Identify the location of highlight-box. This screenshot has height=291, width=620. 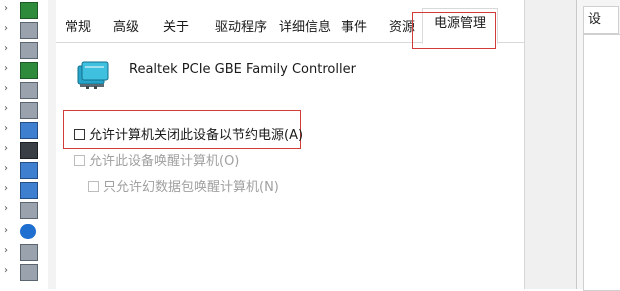
(454, 30).